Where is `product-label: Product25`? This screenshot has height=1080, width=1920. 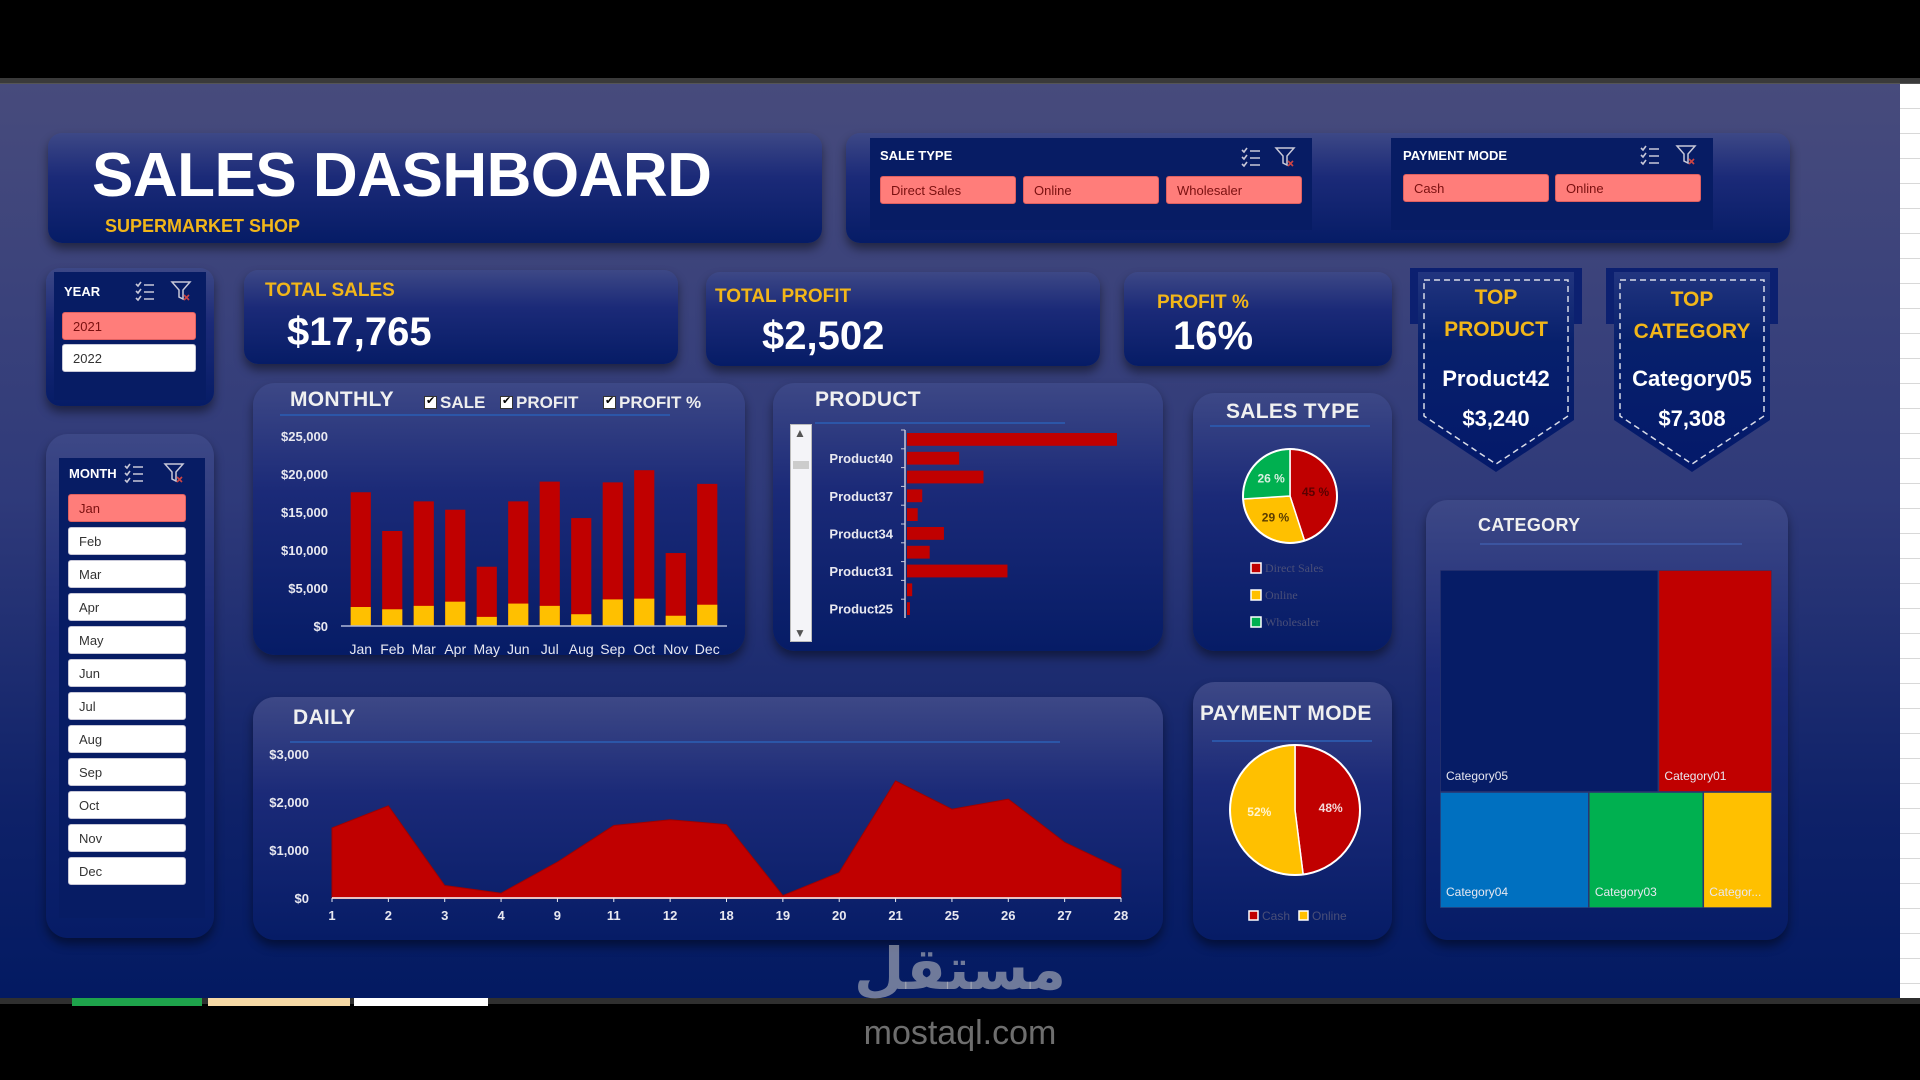
product-label: Product25 is located at coordinates (861, 609).